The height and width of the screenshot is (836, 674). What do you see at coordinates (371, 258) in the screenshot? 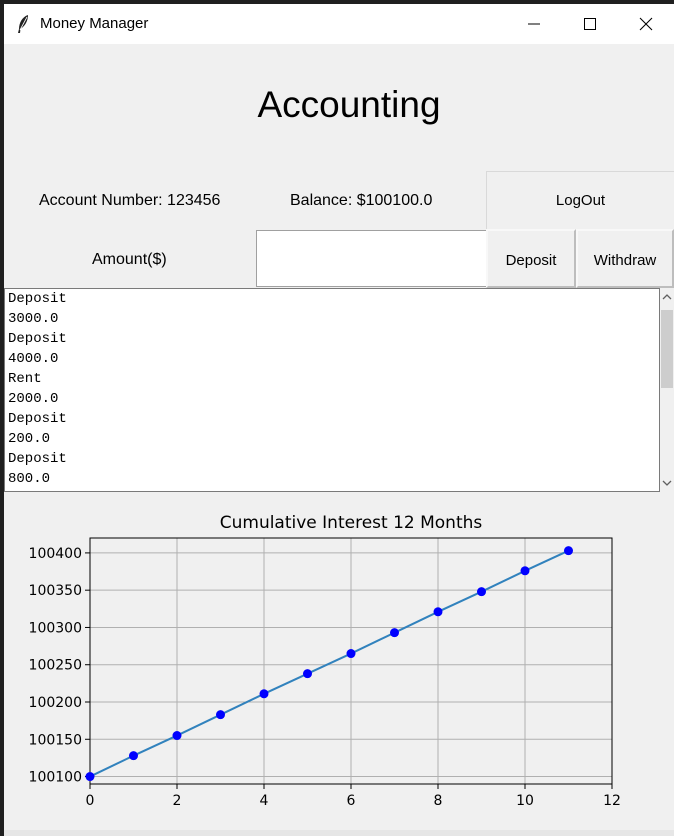
I see `amount-input` at bounding box center [371, 258].